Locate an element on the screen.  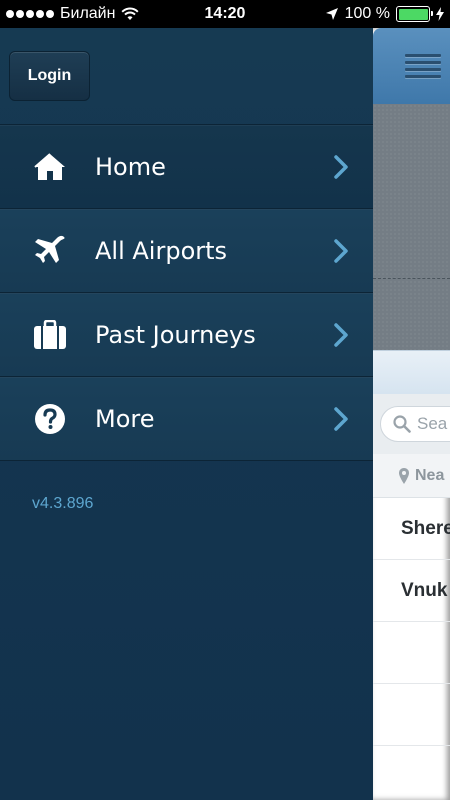
menu-item-label: Past Journeys is located at coordinates (175, 335).